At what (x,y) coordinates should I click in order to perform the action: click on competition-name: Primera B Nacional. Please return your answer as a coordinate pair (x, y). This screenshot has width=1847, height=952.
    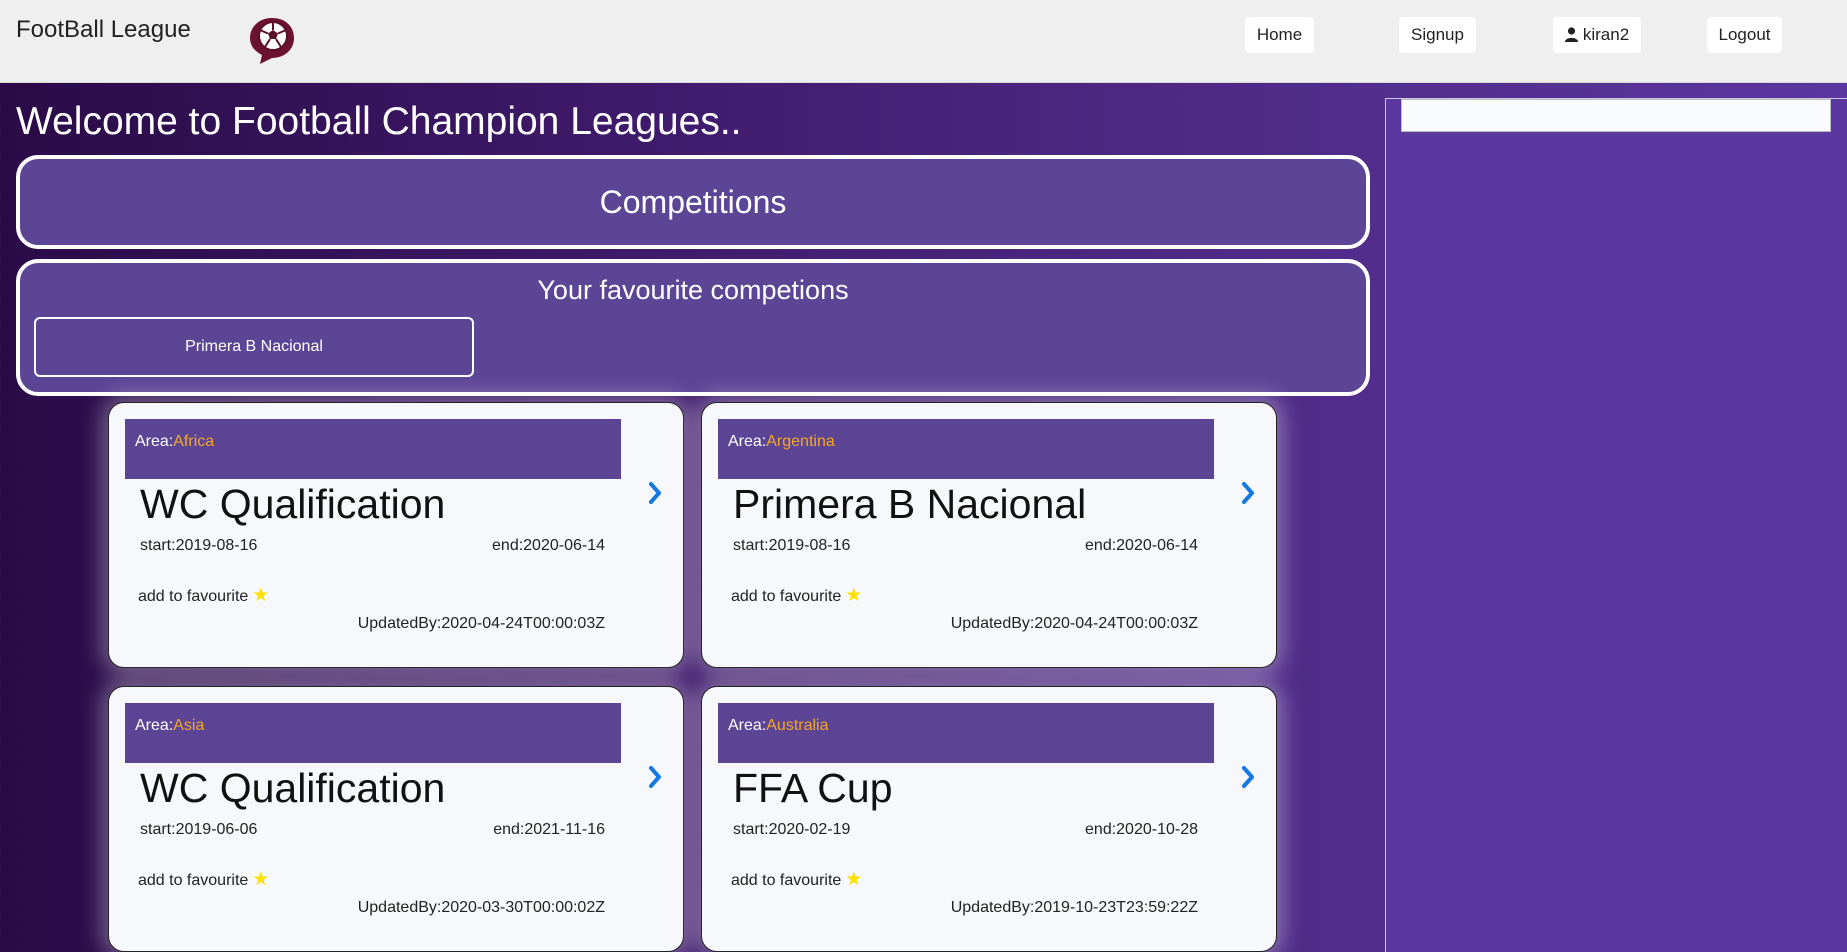
    Looking at the image, I should click on (910, 504).